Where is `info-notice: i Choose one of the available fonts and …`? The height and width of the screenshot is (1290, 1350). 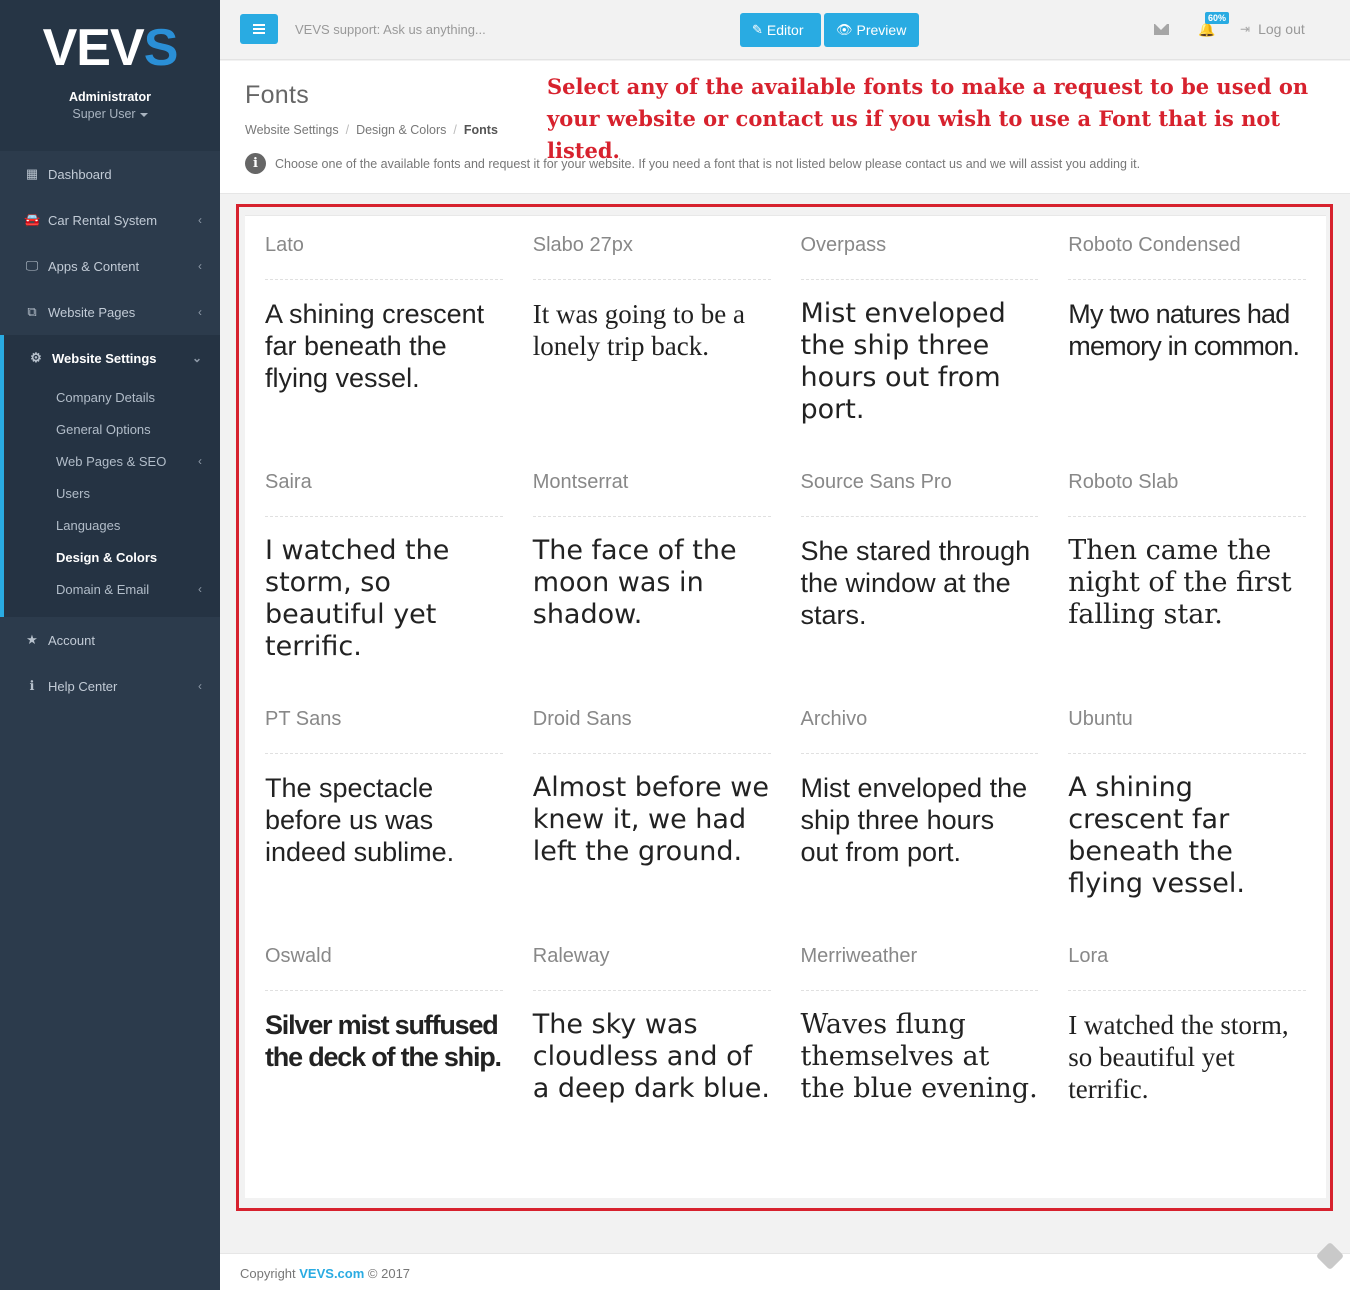
info-notice: i Choose one of the available fonts and … is located at coordinates (692, 163).